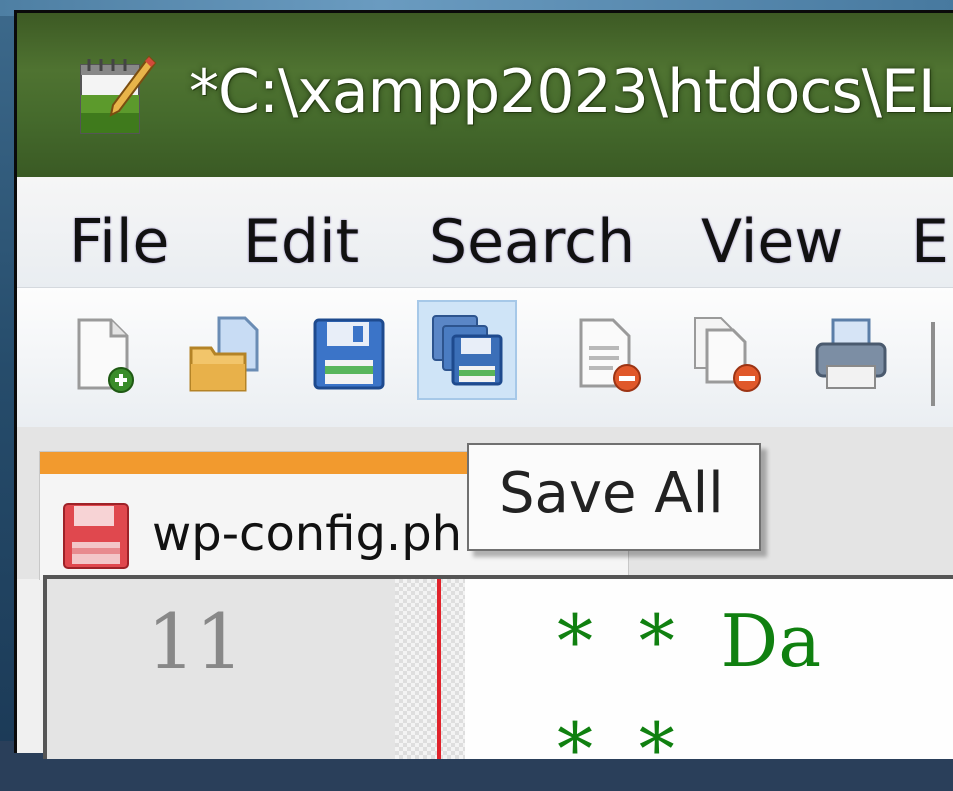 The height and width of the screenshot is (791, 953). I want to click on menu-edit: Edit, so click(301, 242).